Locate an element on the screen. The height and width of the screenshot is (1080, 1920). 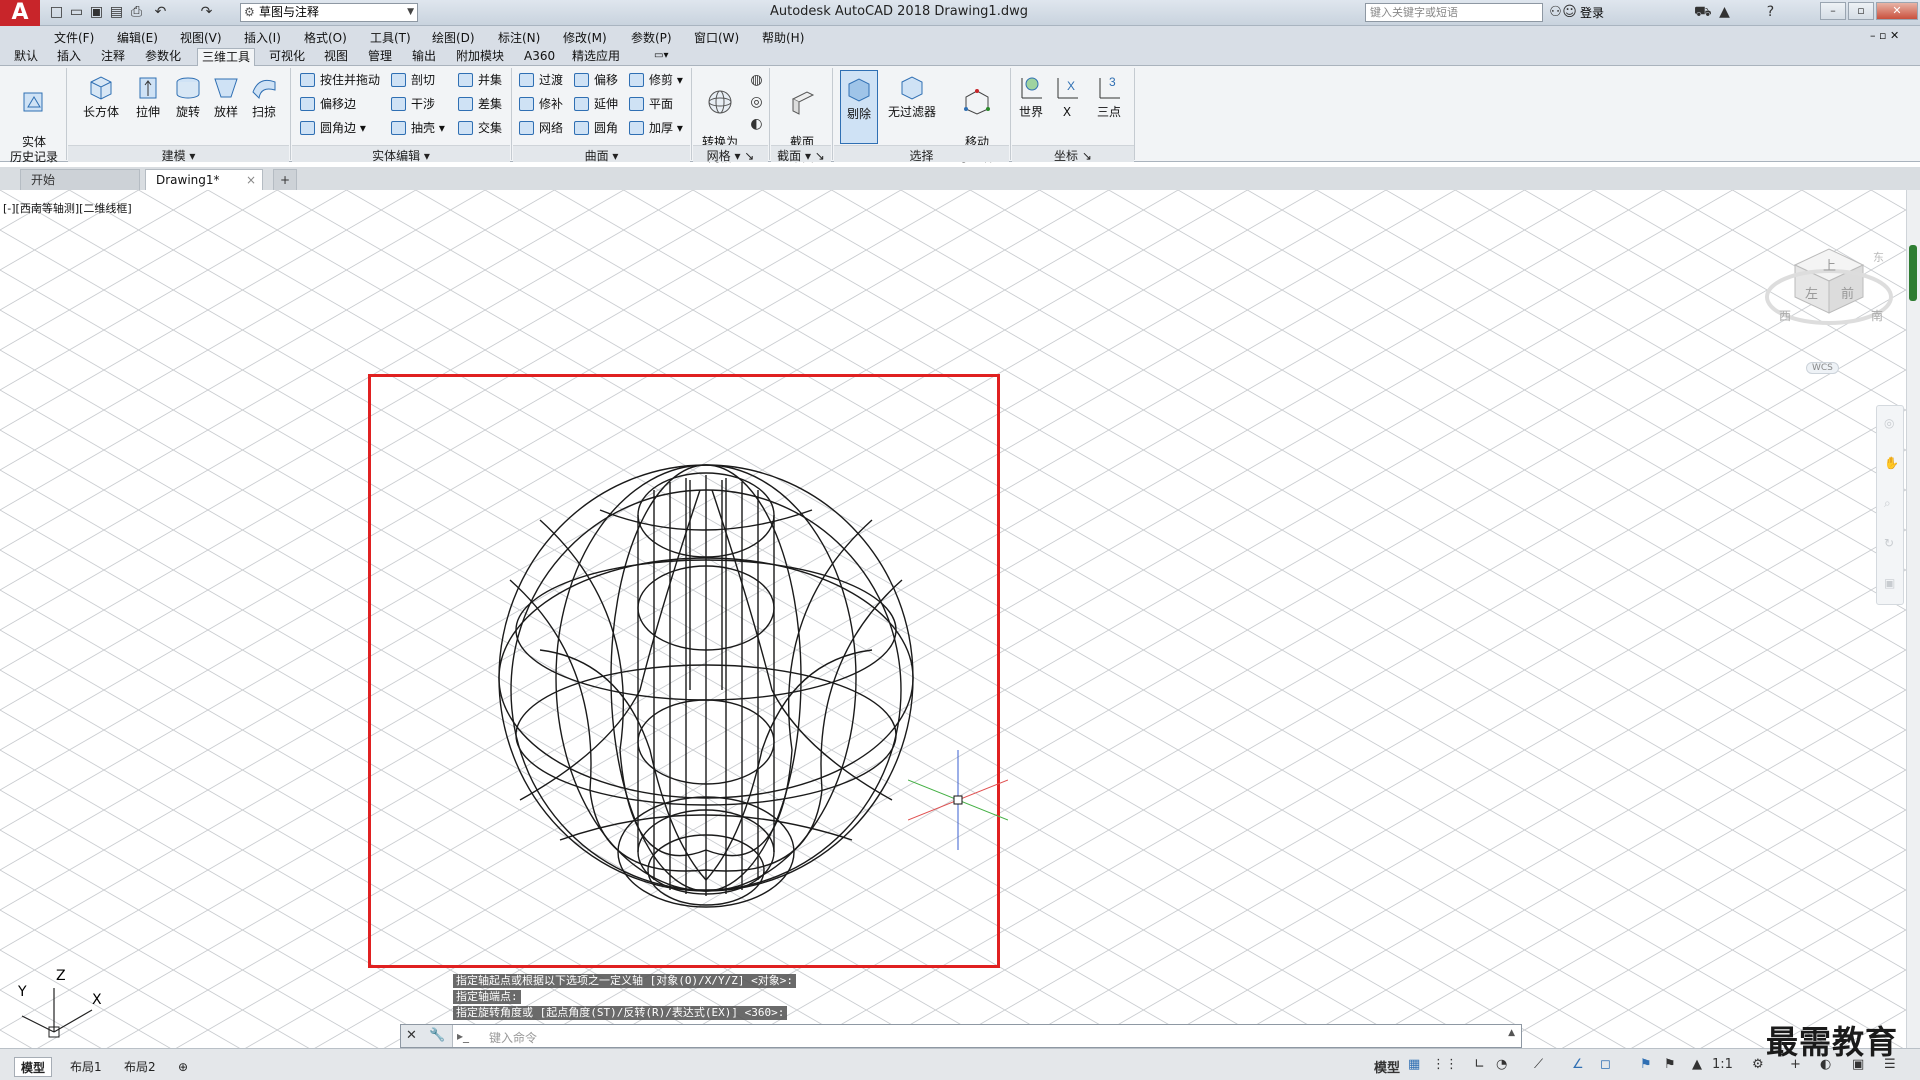
menu-format: 格式(O) is located at coordinates (325, 37).